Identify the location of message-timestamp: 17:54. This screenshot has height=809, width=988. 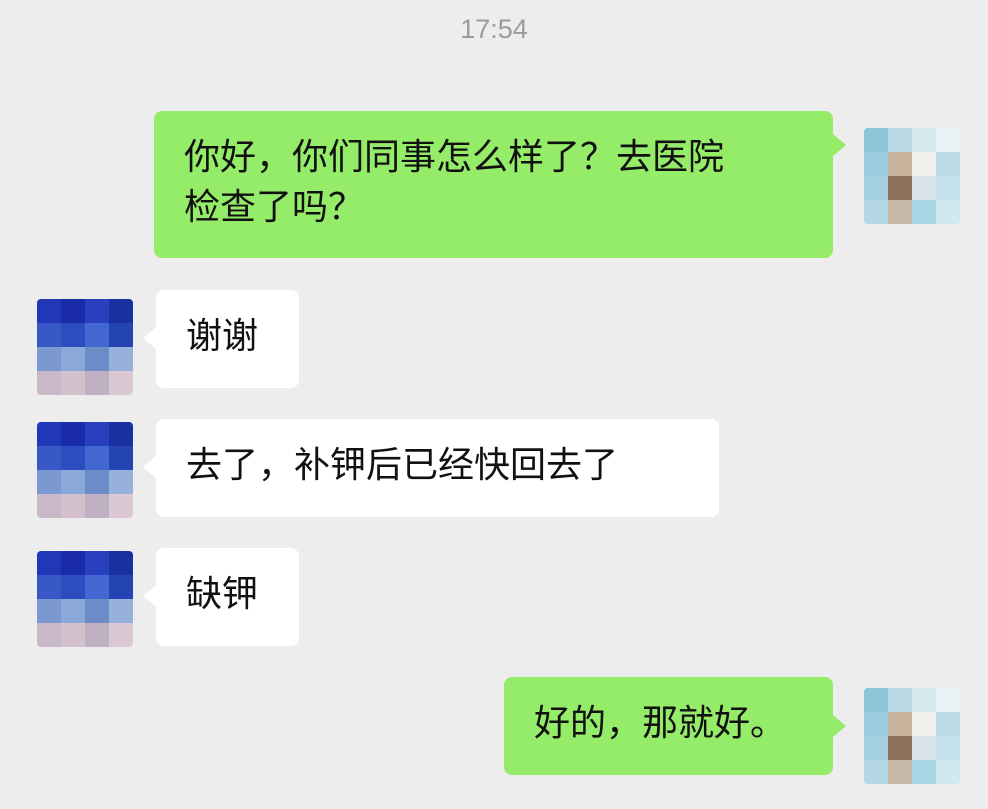
(494, 29).